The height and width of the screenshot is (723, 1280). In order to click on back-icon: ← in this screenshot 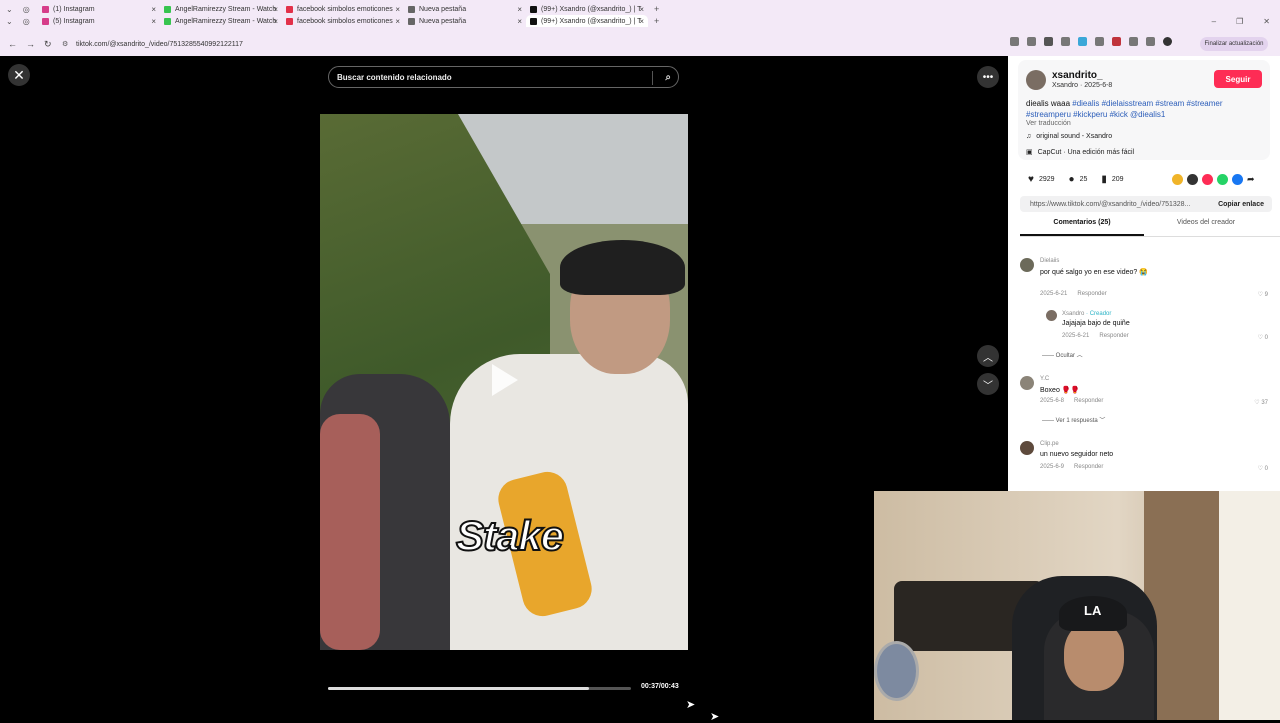, I will do `click(13, 44)`.